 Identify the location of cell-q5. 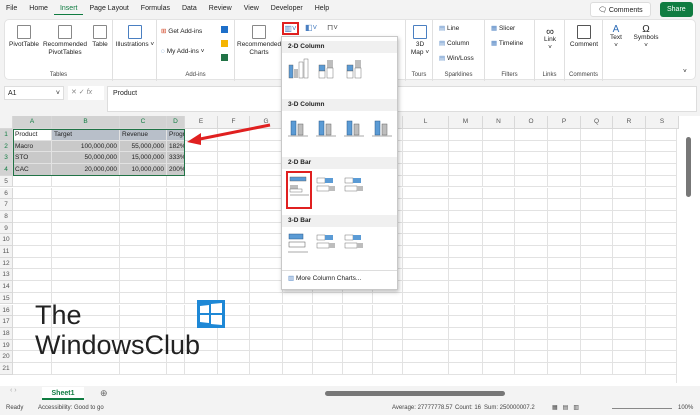
(597, 181).